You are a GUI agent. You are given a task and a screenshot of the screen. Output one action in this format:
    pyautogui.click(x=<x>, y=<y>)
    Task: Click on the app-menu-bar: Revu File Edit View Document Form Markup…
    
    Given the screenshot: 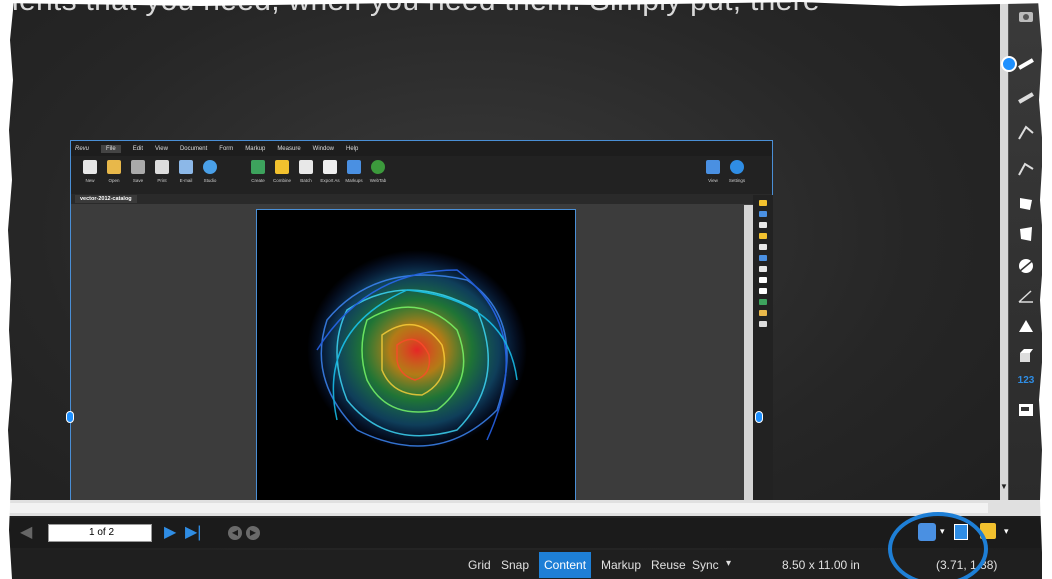 What is the action you would take?
    pyautogui.click(x=421, y=148)
    